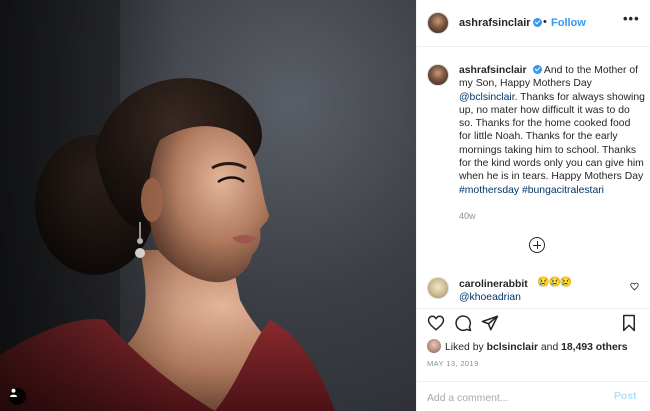 Image resolution: width=650 pixels, height=411 pixels. What do you see at coordinates (568, 23) in the screenshot?
I see `follow-button: Follow` at bounding box center [568, 23].